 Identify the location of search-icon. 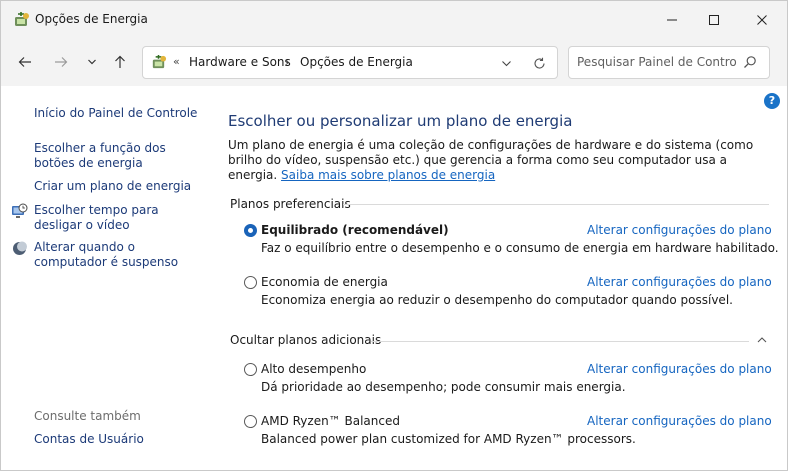
(750, 62).